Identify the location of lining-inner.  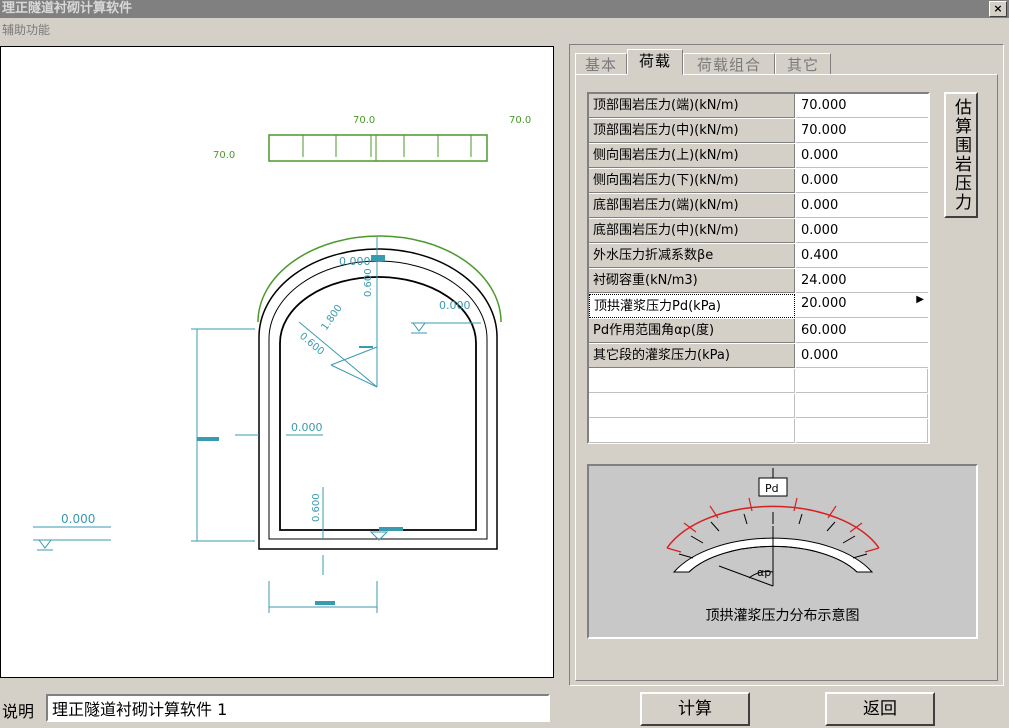
(378, 403).